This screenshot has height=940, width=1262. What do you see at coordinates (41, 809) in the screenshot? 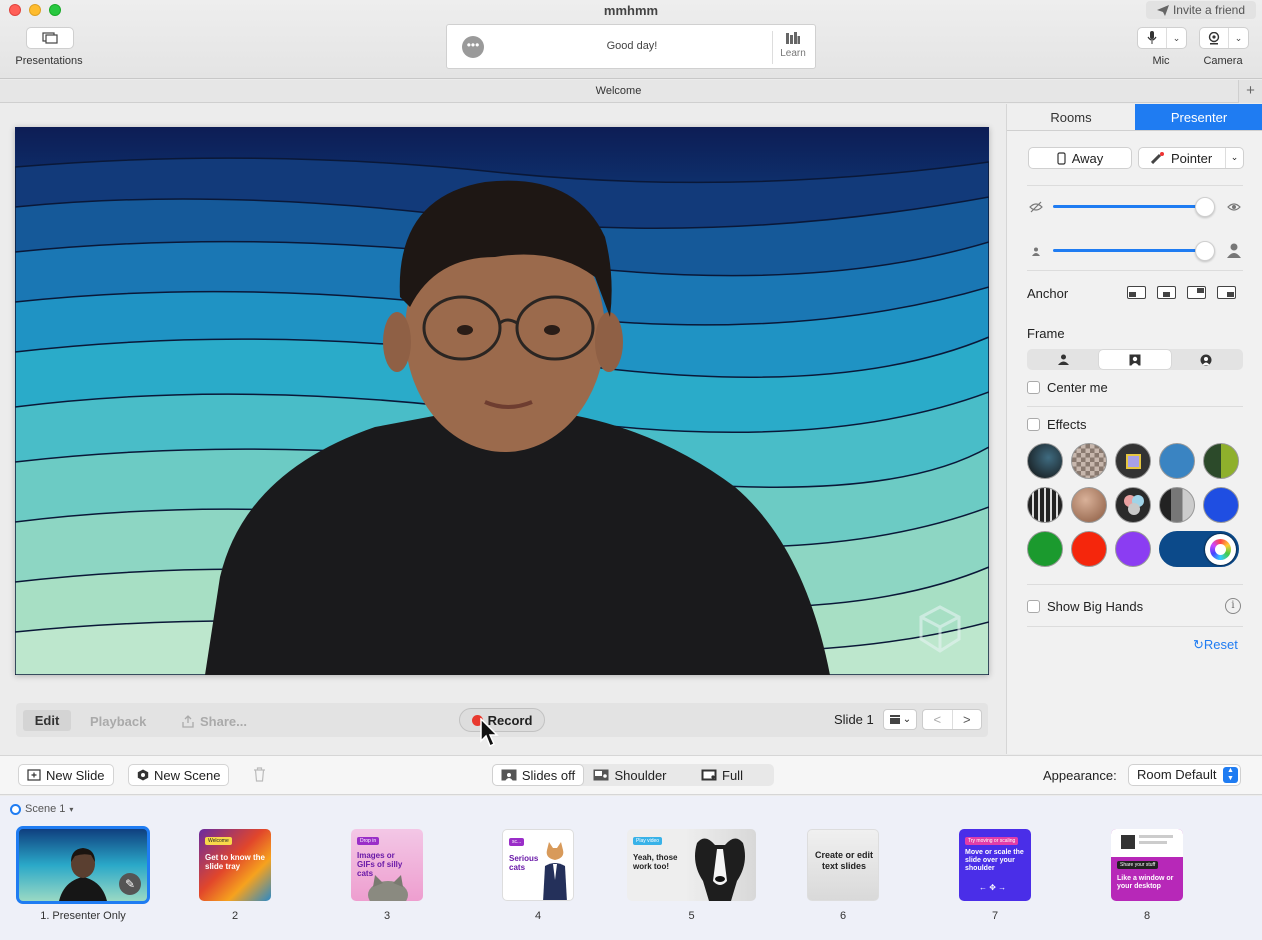
I see `scene-selector: Scene 1 ▾` at bounding box center [41, 809].